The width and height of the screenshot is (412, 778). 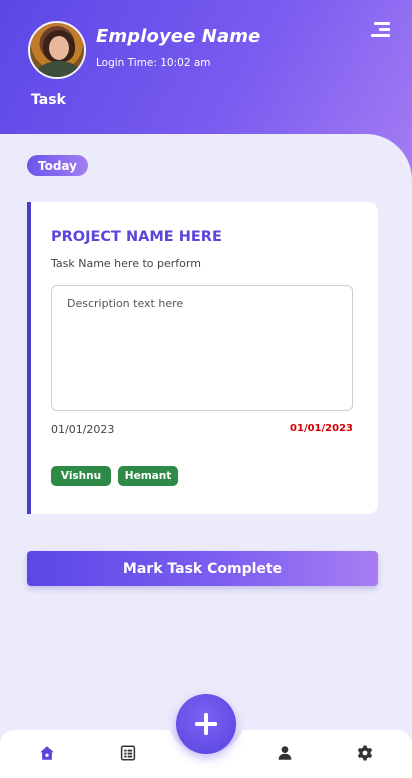 What do you see at coordinates (59, 69) in the screenshot?
I see `avatar-body` at bounding box center [59, 69].